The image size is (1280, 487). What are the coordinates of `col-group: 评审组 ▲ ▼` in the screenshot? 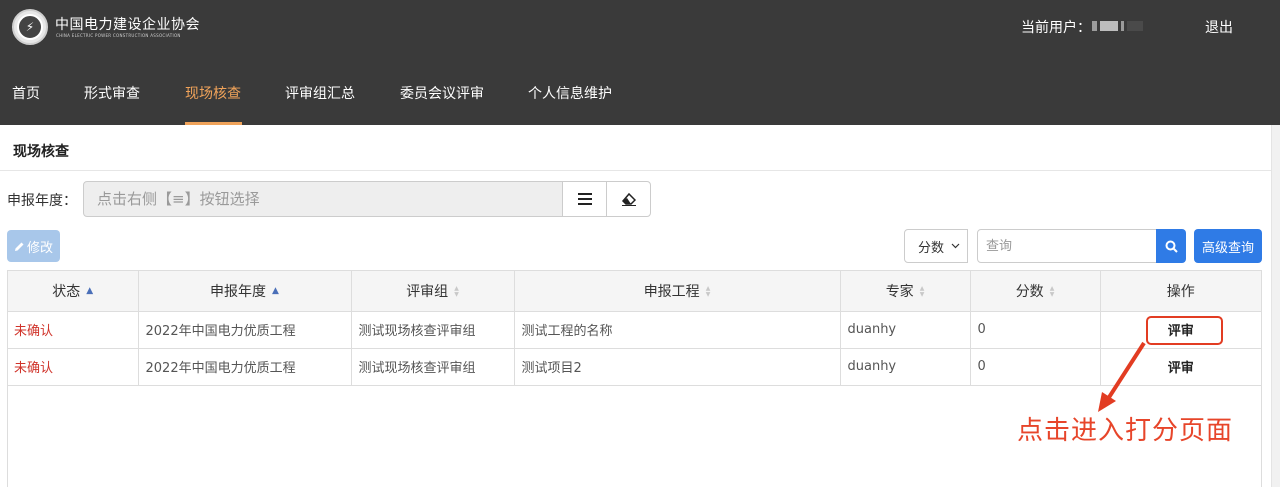 It's located at (432, 291).